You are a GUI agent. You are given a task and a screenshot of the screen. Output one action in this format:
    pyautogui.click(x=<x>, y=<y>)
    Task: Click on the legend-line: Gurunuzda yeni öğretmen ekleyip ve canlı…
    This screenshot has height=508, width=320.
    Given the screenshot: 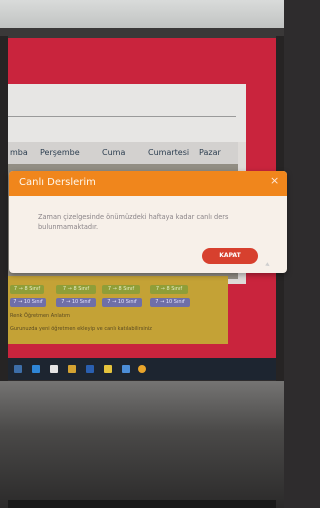 What is the action you would take?
    pyautogui.click(x=81, y=329)
    